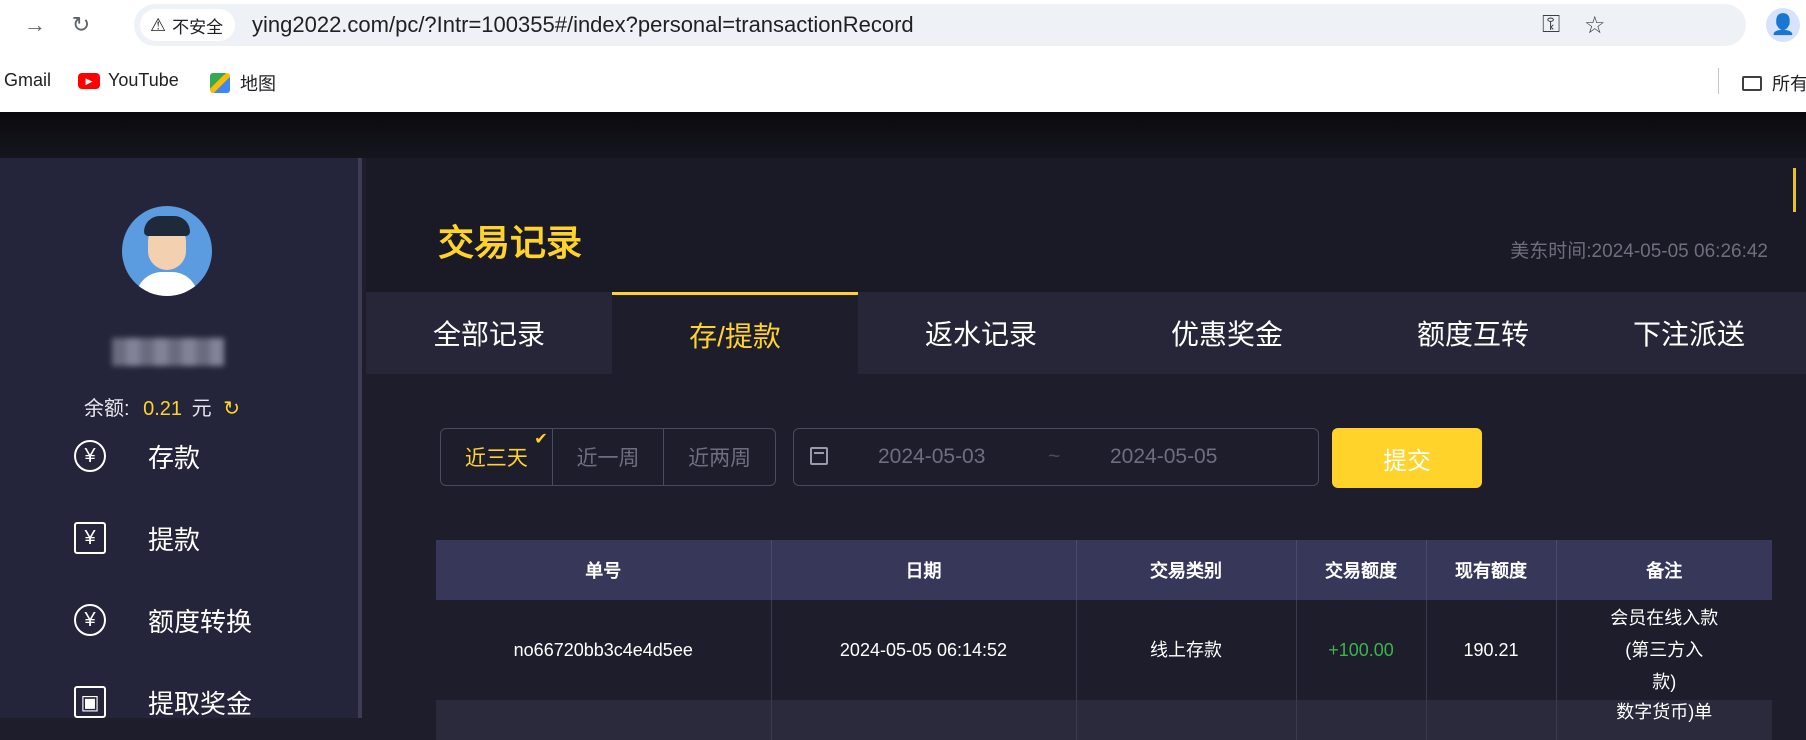 The height and width of the screenshot is (740, 1806). Describe the element at coordinates (603, 650) in the screenshot. I see `cell-order-no: no66720bb3c4e4d5ee` at that location.